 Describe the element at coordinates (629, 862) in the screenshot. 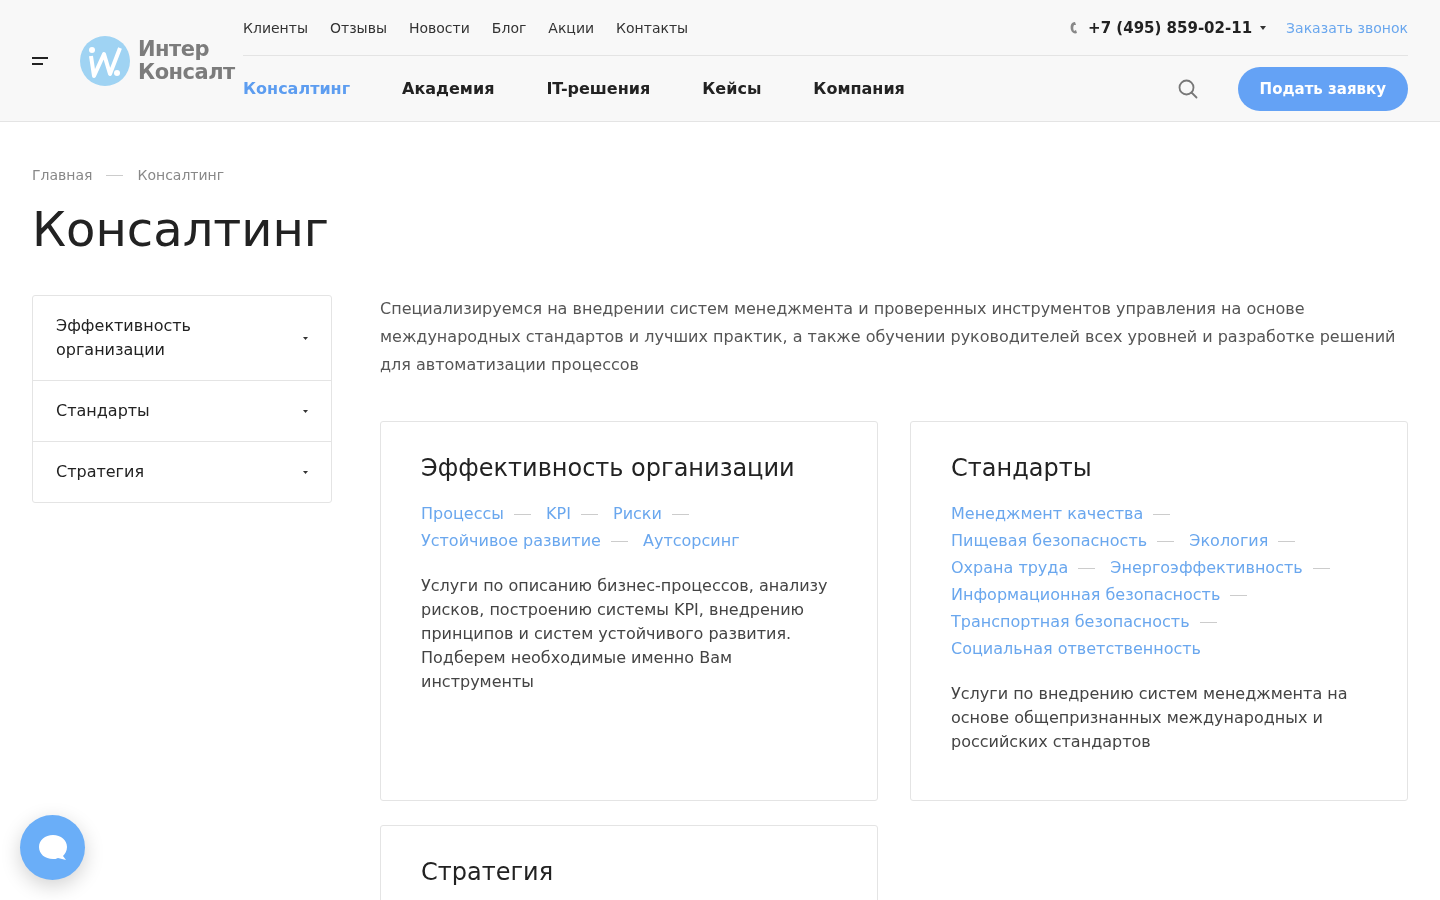

I see `service-card: Стратегия` at that location.